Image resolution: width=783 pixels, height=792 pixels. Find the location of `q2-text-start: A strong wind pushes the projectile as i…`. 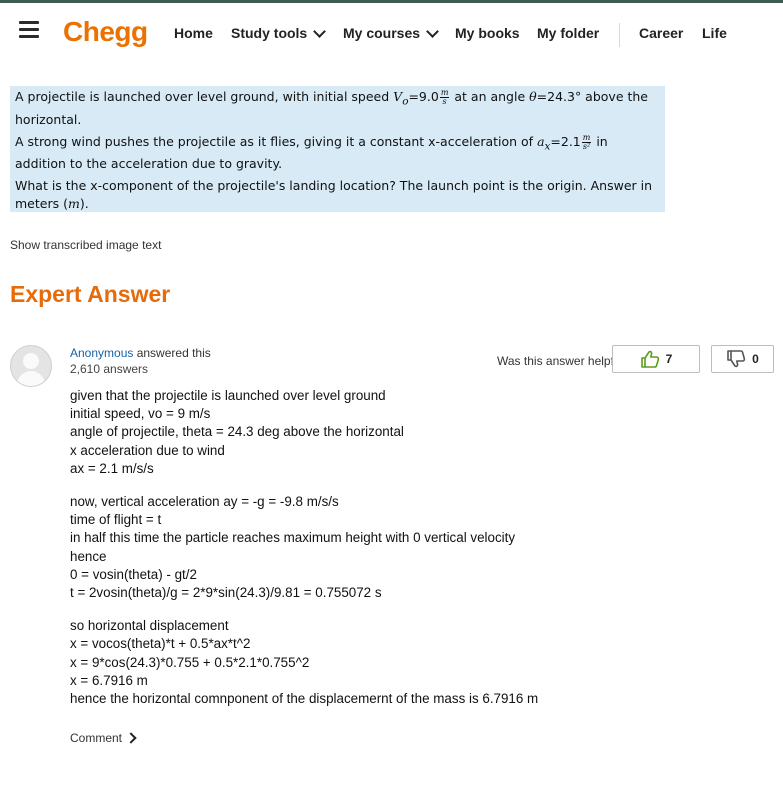

q2-text-start: A strong wind pushes the projectile as i… is located at coordinates (276, 141).